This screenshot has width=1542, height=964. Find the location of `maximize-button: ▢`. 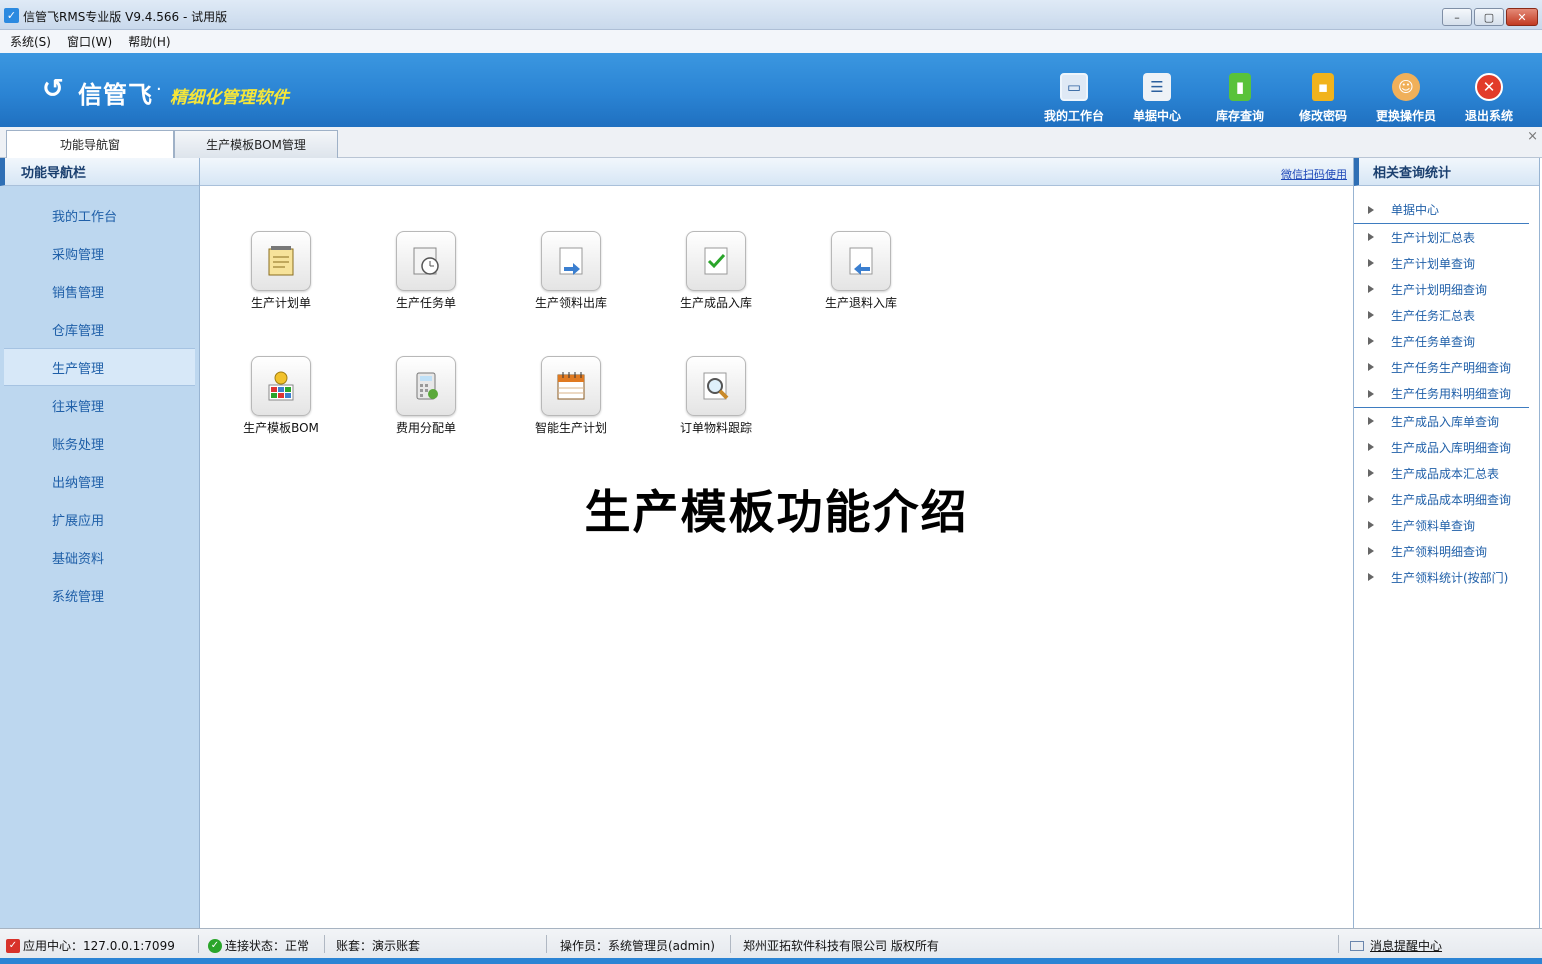

maximize-button: ▢ is located at coordinates (1489, 17).